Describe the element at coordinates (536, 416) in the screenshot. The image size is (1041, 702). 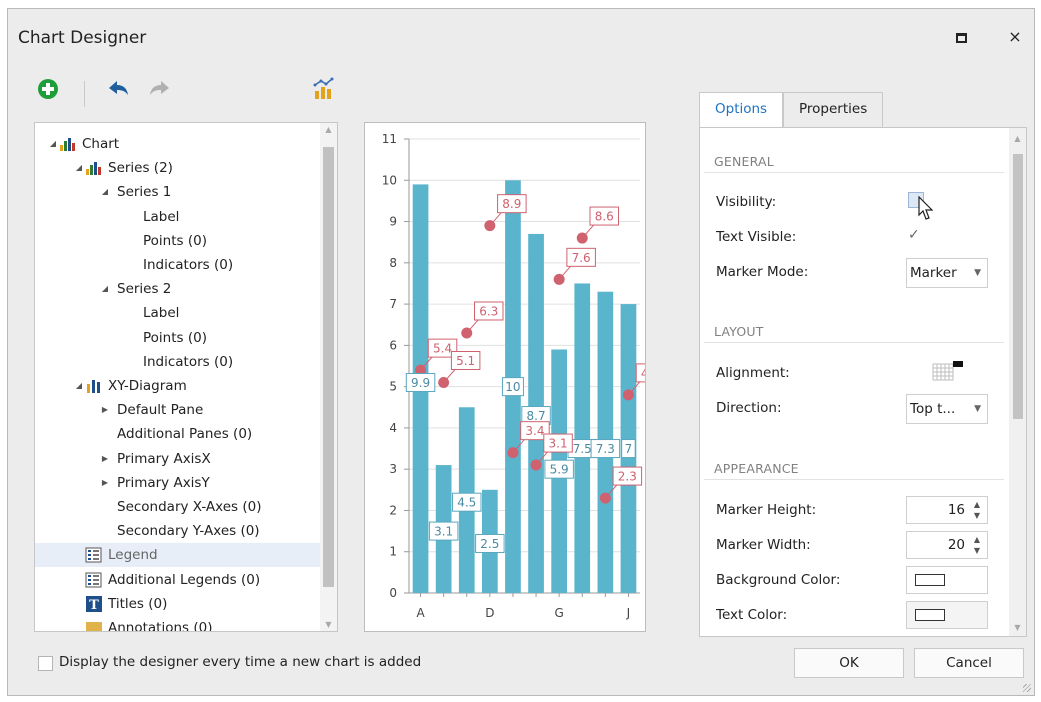
I see `bar-data-label: 8.7` at that location.